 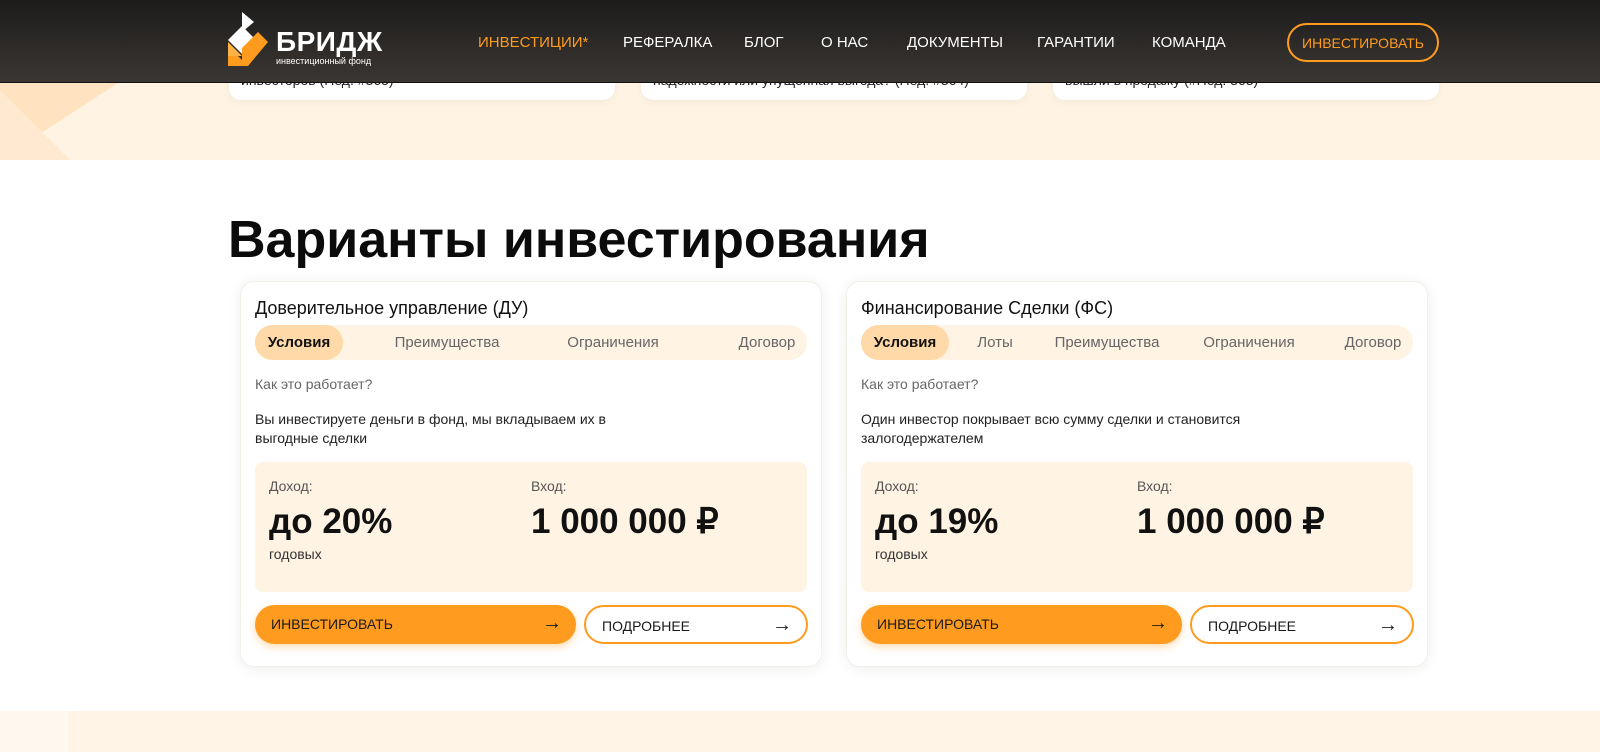 What do you see at coordinates (844, 42) in the screenshot?
I see `nav-item-about: О НАС` at bounding box center [844, 42].